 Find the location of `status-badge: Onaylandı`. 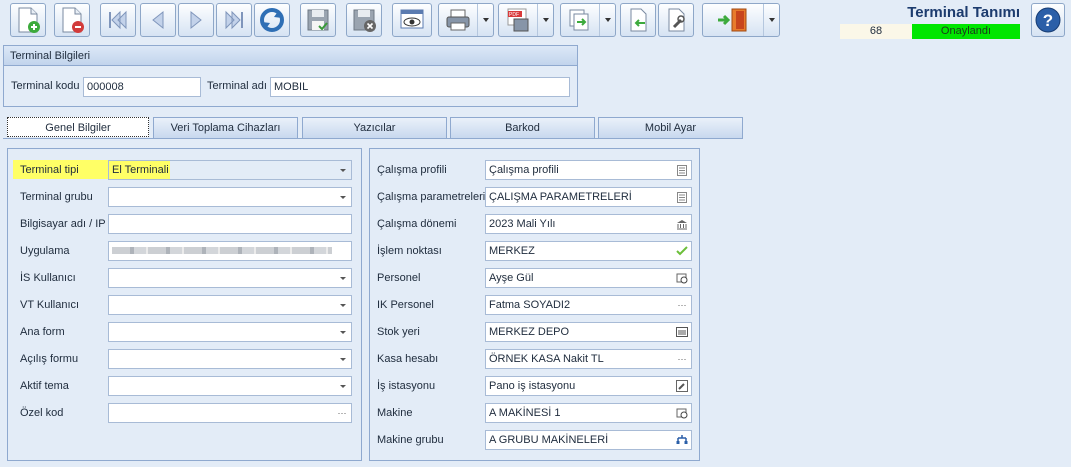

status-badge: Onaylandı is located at coordinates (966, 31).